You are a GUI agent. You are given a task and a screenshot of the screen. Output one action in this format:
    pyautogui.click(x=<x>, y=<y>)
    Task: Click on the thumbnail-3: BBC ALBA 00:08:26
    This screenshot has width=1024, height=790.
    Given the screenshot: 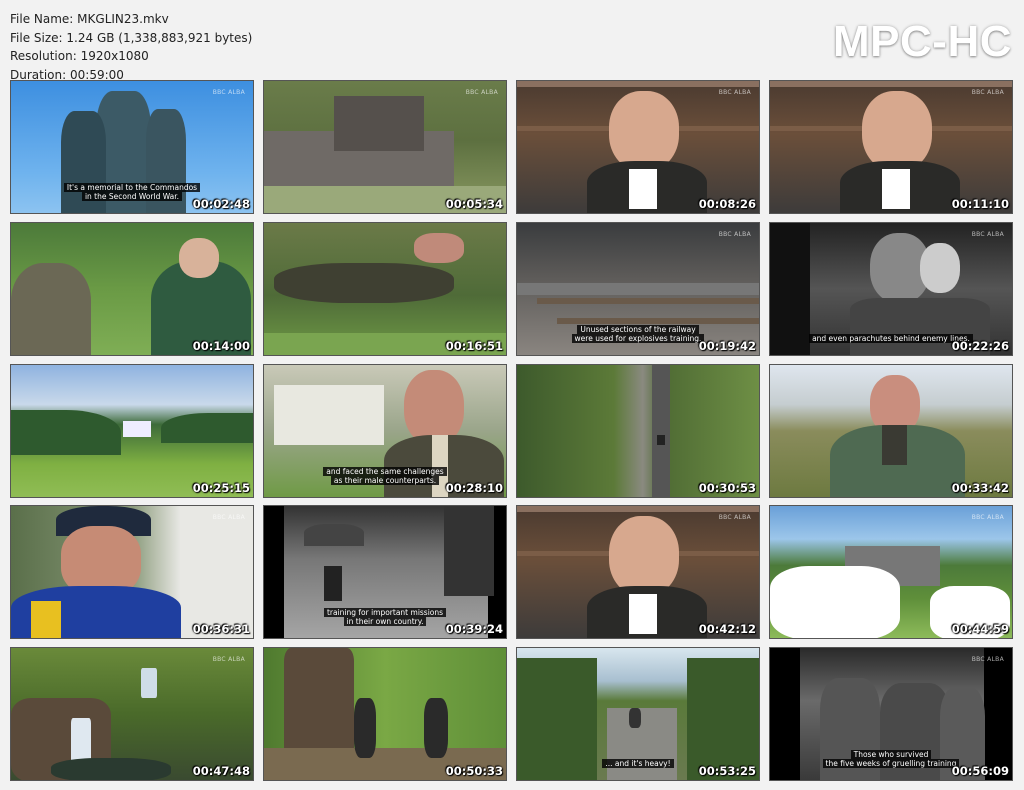 What is the action you would take?
    pyautogui.click(x=638, y=147)
    